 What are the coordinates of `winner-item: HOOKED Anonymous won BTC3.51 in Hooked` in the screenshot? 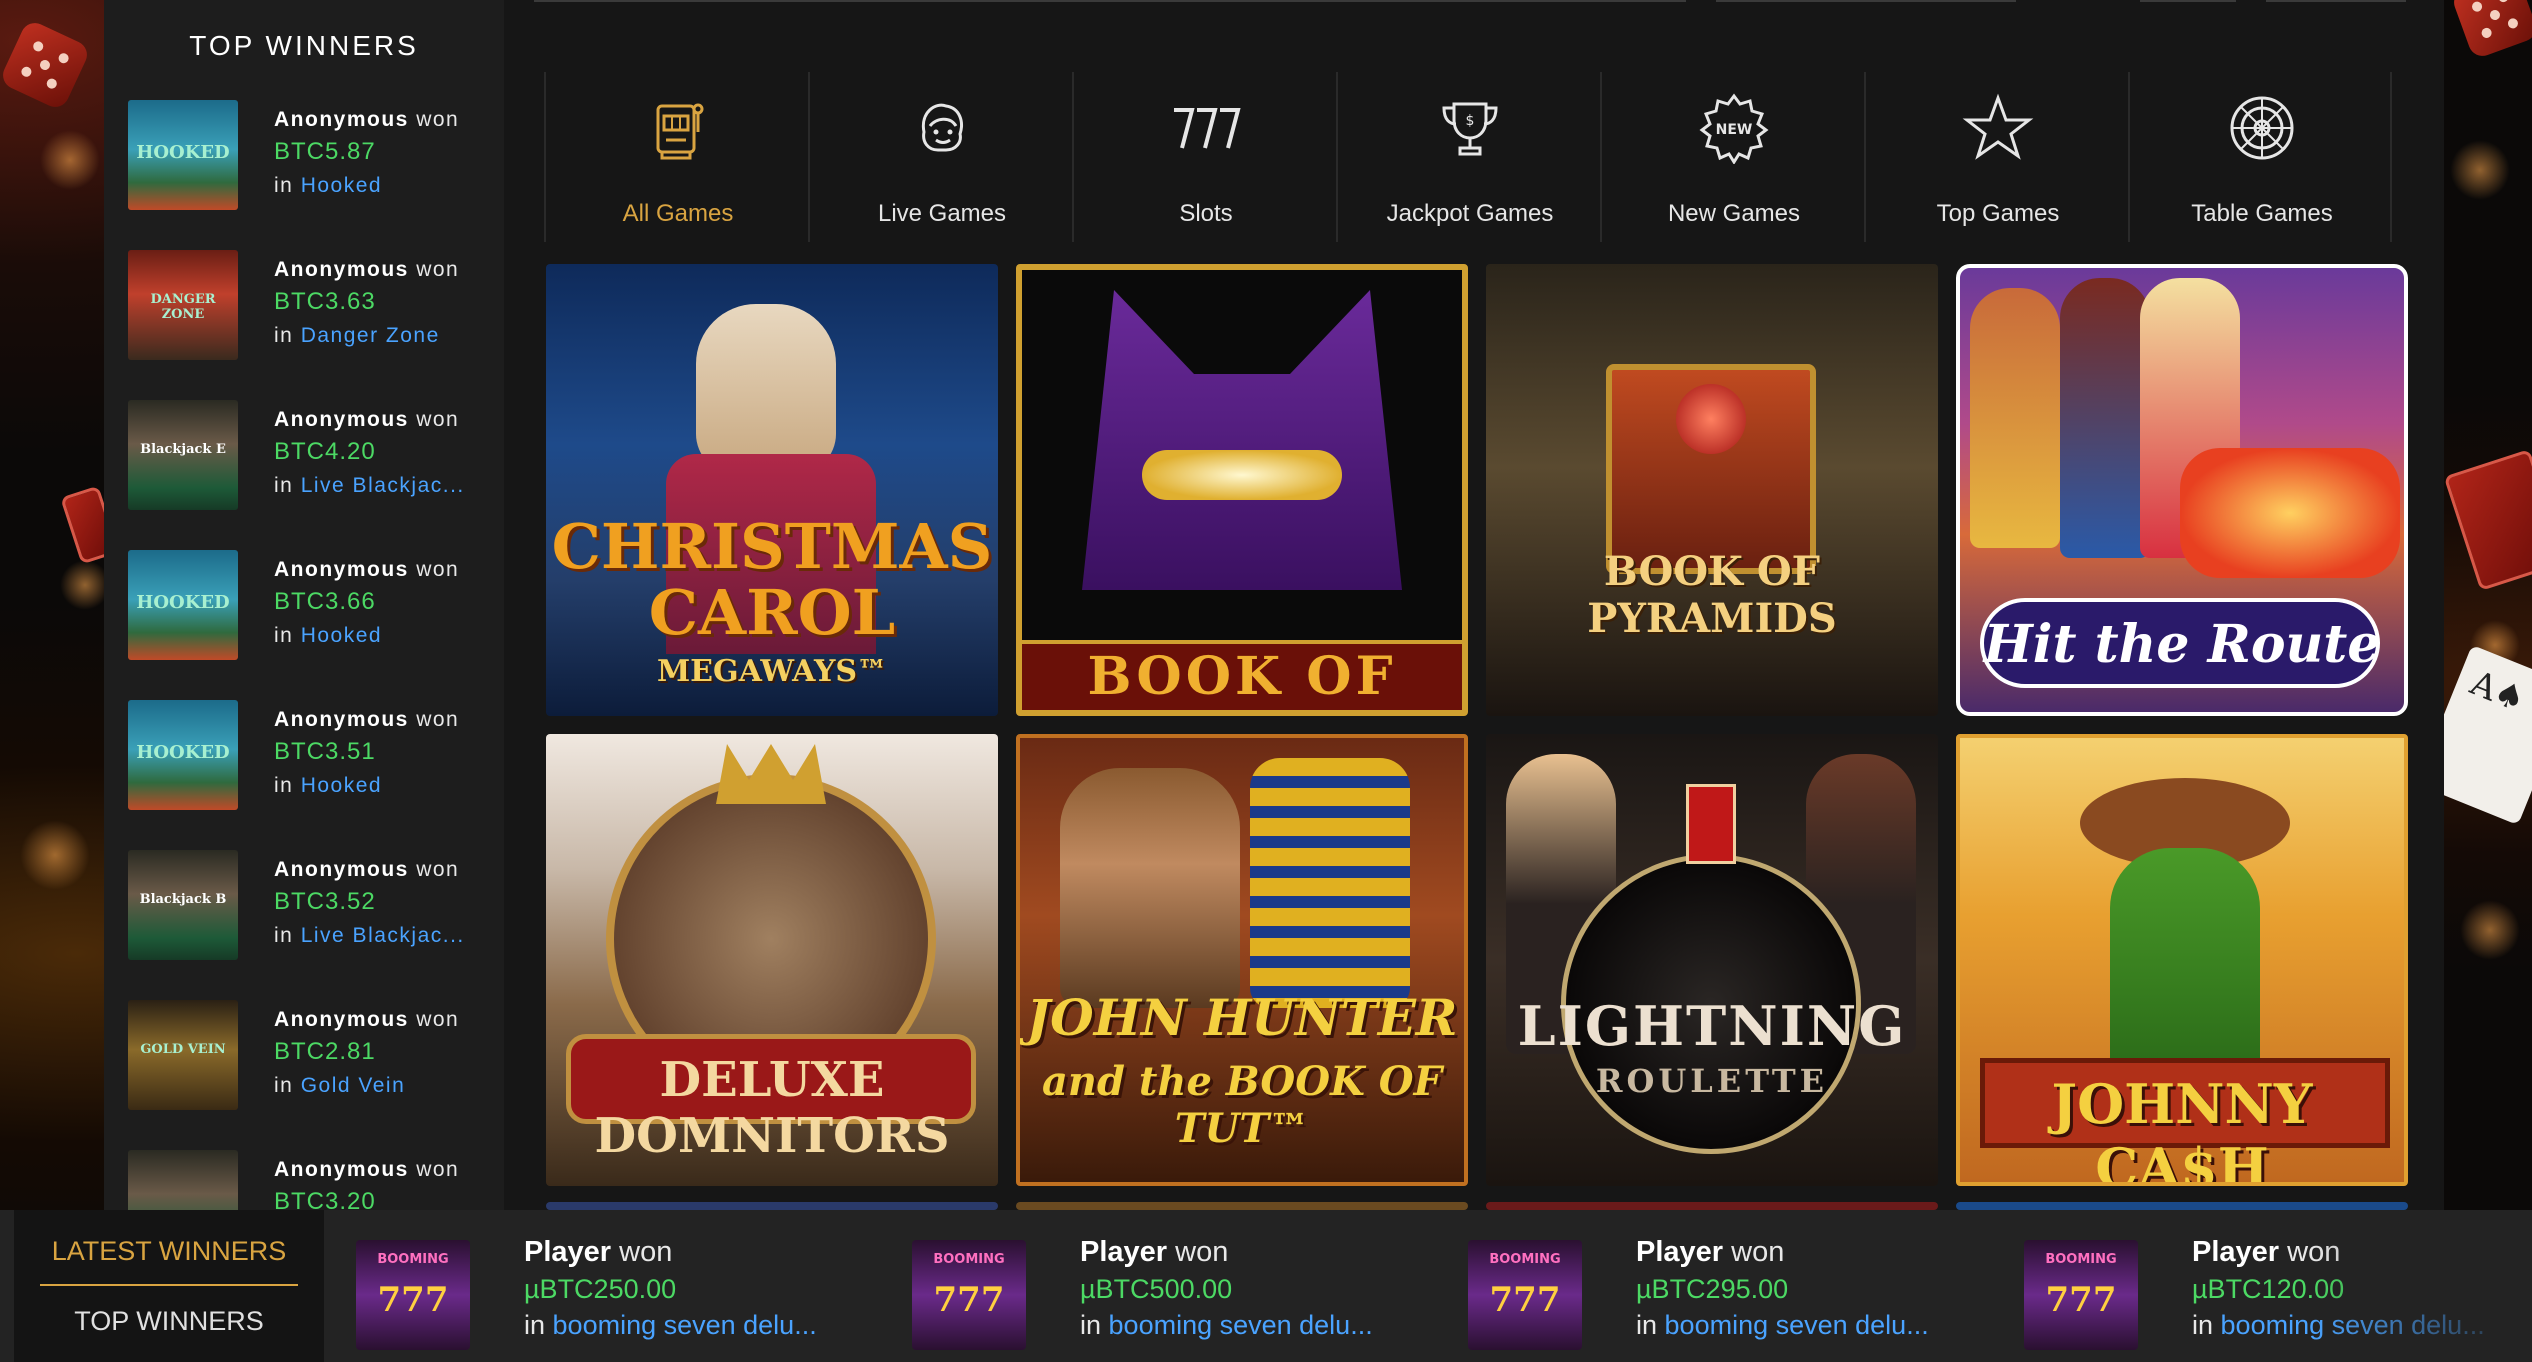 It's located at (308, 760).